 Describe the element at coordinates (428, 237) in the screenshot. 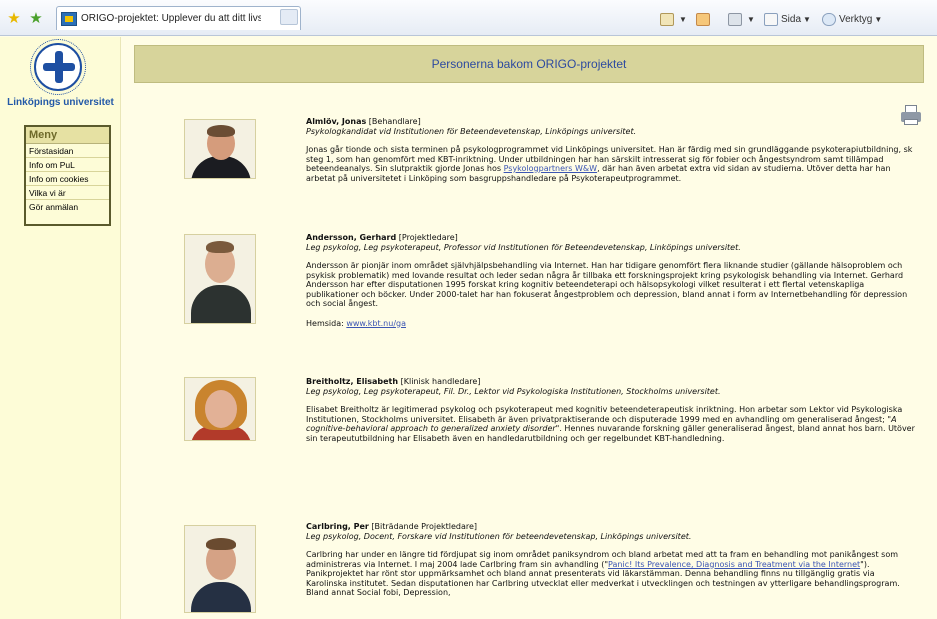

I see `person-role: [Projektledare]` at that location.